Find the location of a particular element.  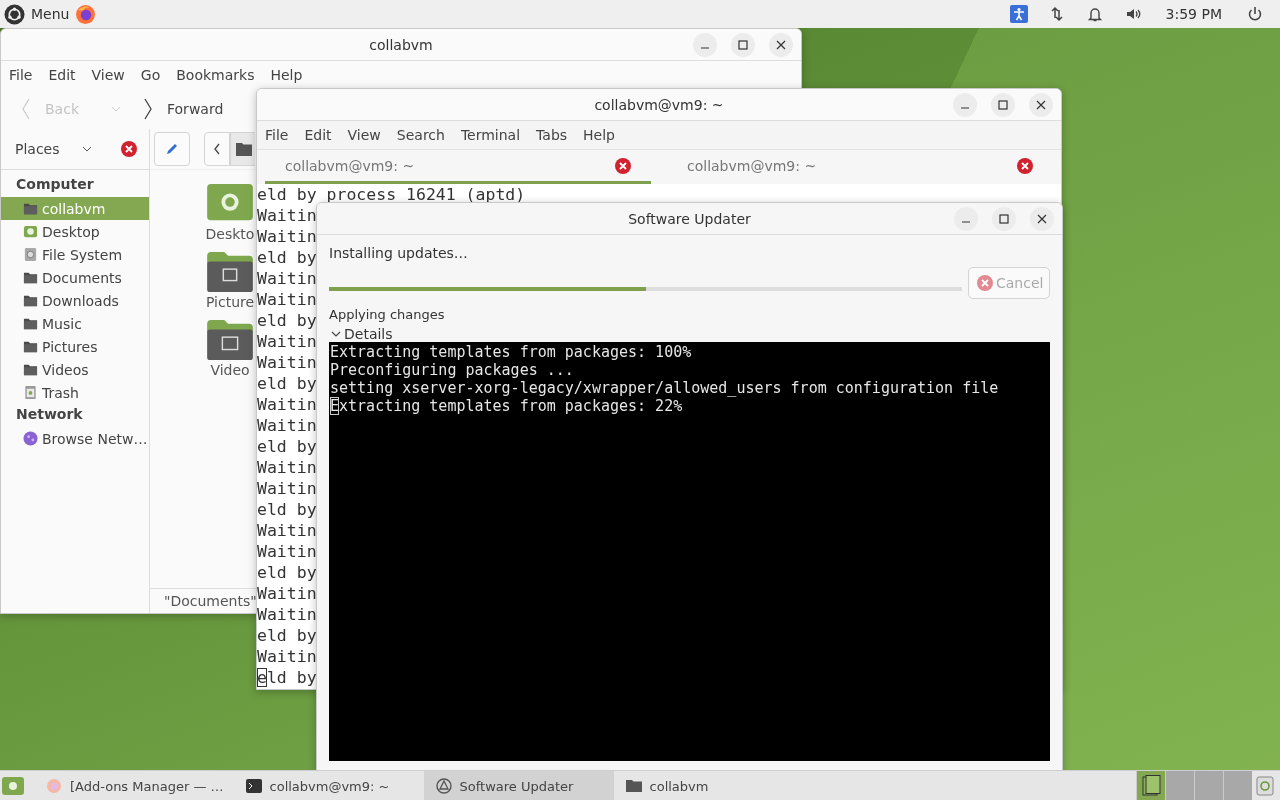

videos-folder-icon is located at coordinates (230, 340).